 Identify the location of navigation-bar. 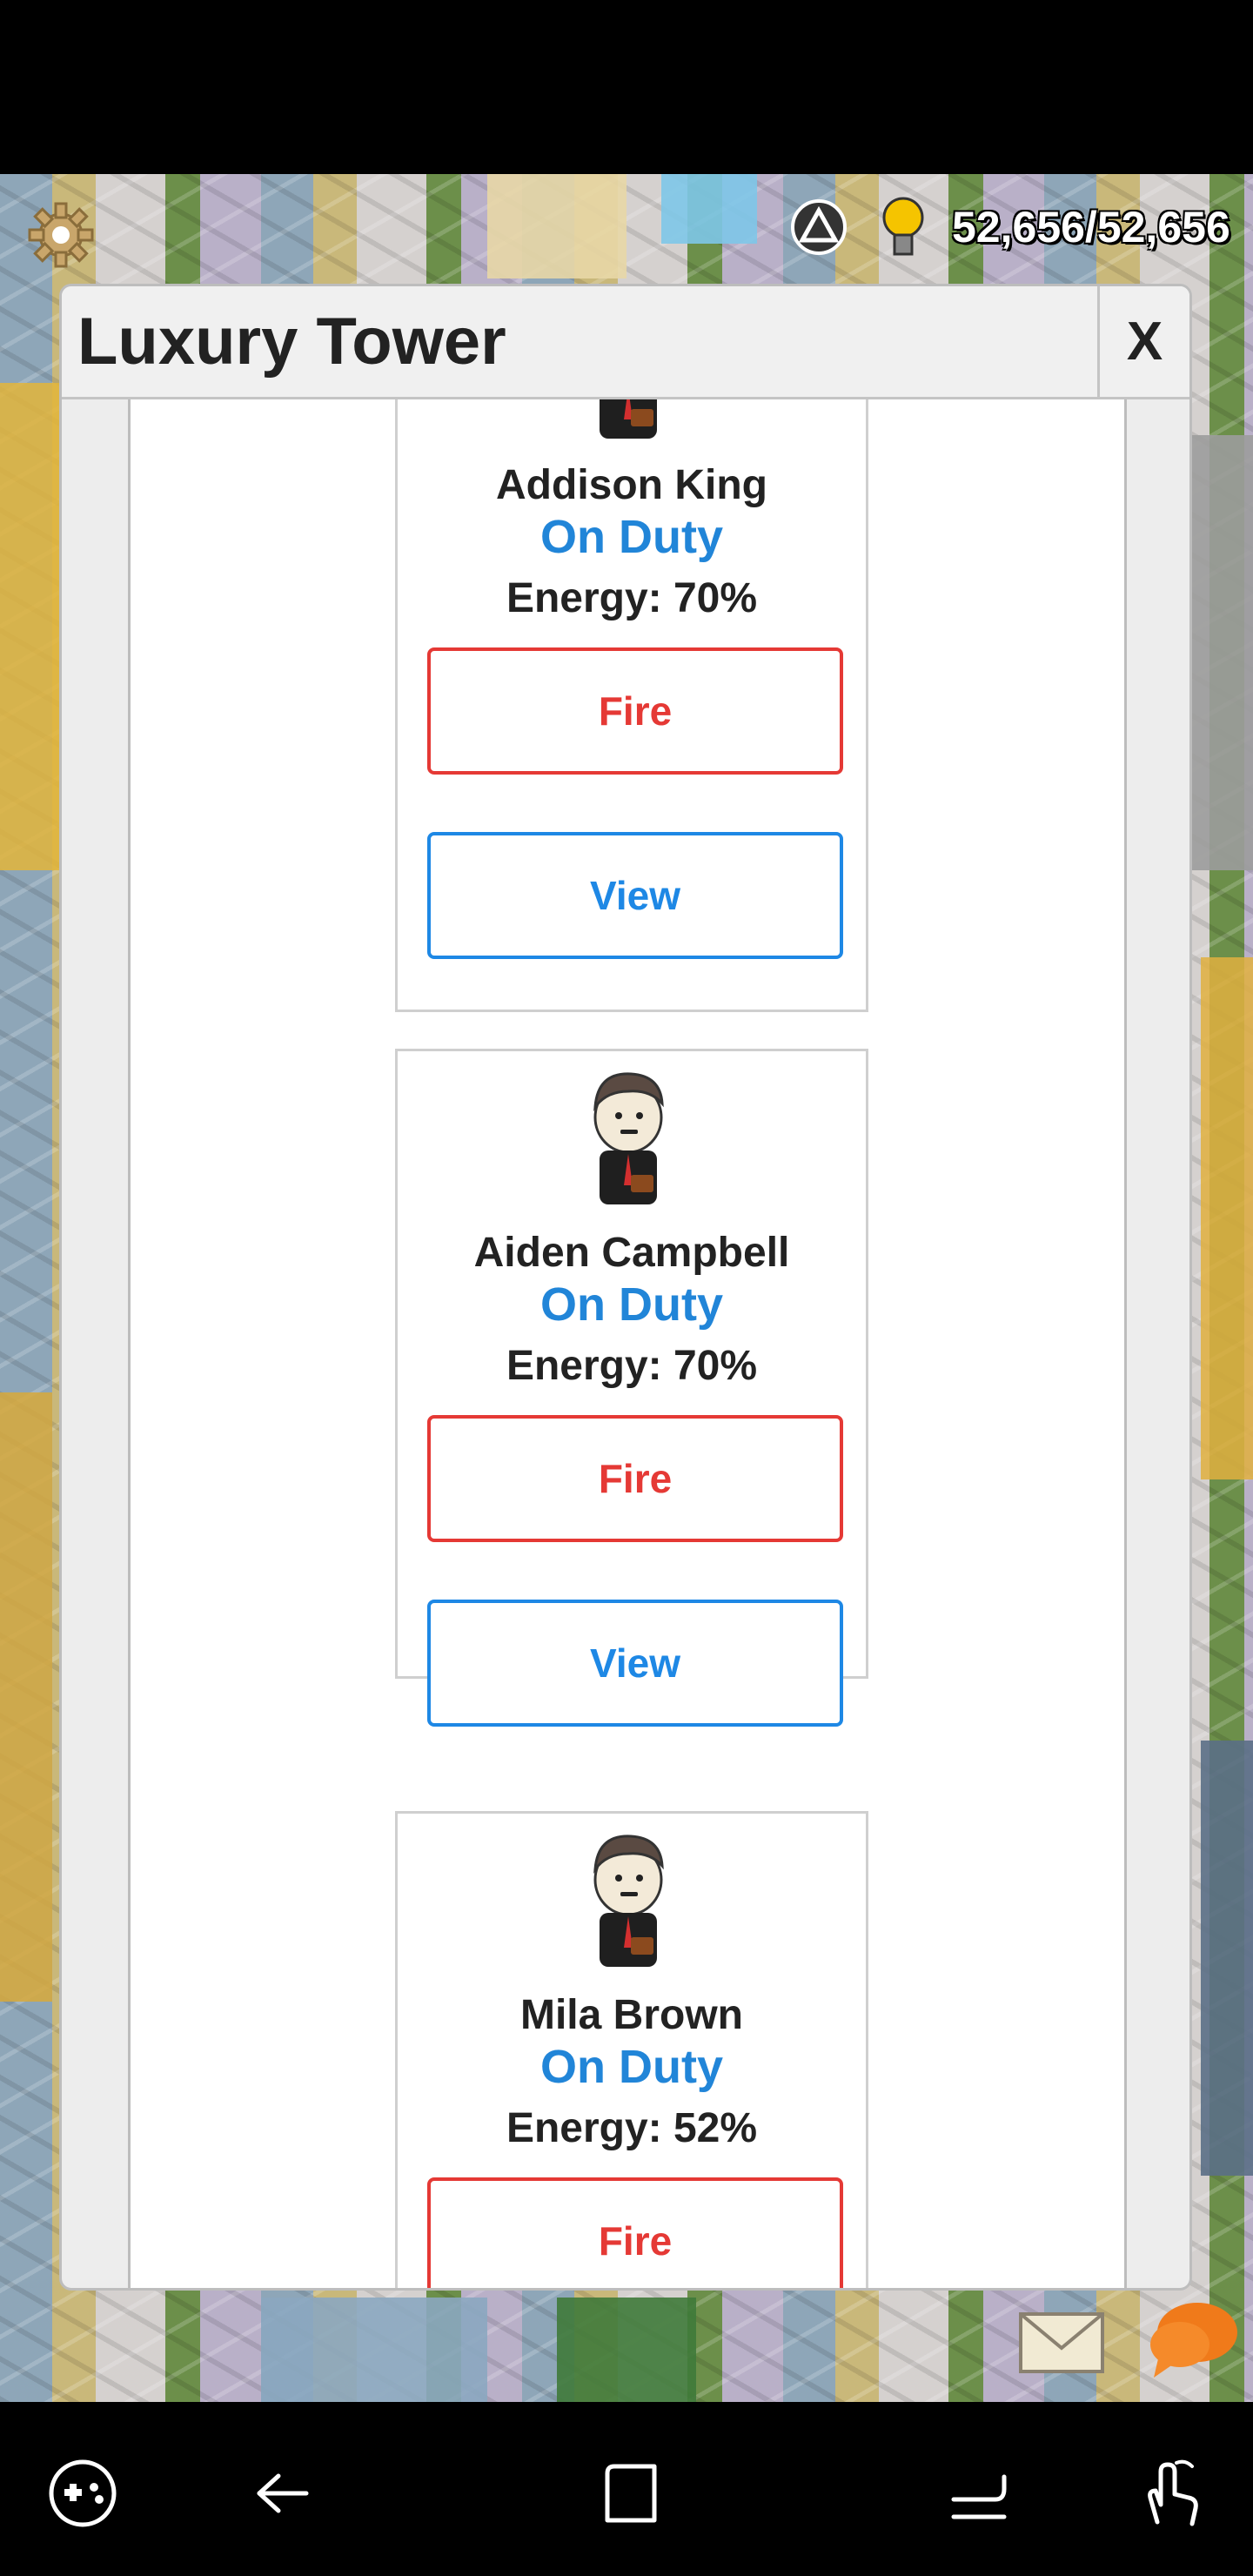
(626, 2489).